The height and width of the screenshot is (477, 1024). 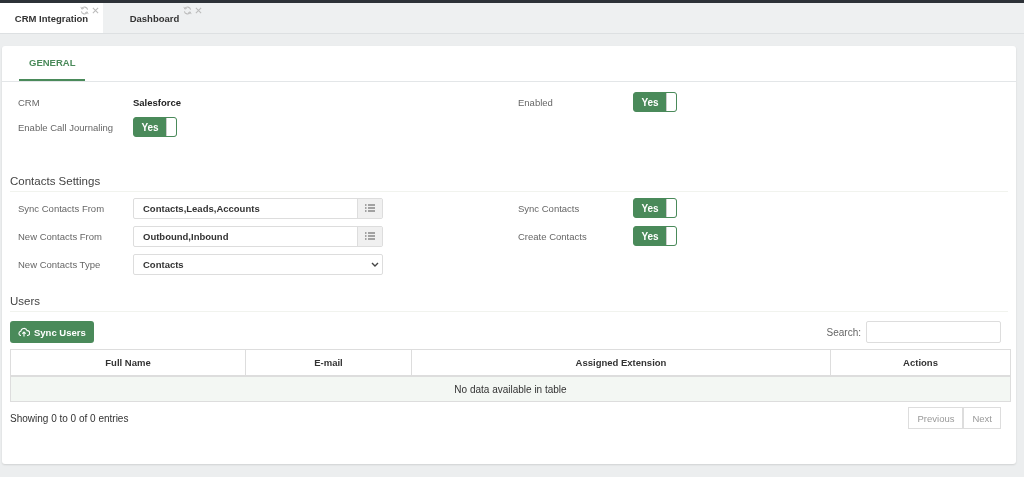 I want to click on multiselect-field: Outbound,Inbound, so click(x=258, y=236).